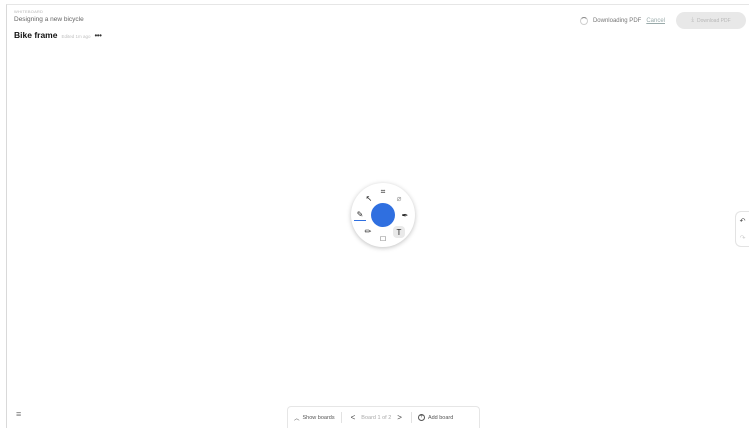 The width and height of the screenshot is (749, 428). What do you see at coordinates (383, 192) in the screenshot?
I see `capture-icon: ⌗` at bounding box center [383, 192].